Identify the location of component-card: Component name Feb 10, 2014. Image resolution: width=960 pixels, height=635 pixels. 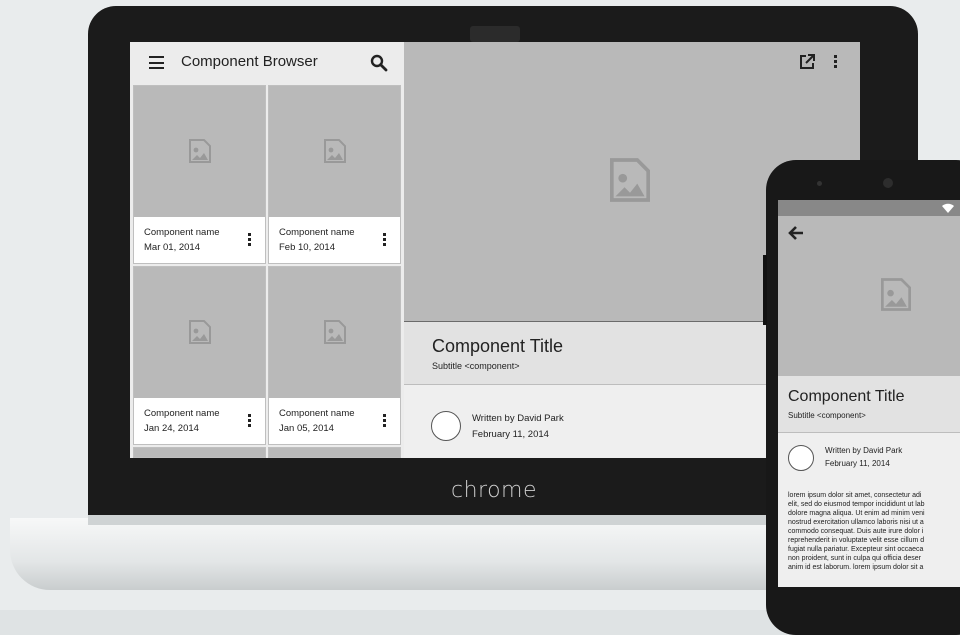
(334, 174).